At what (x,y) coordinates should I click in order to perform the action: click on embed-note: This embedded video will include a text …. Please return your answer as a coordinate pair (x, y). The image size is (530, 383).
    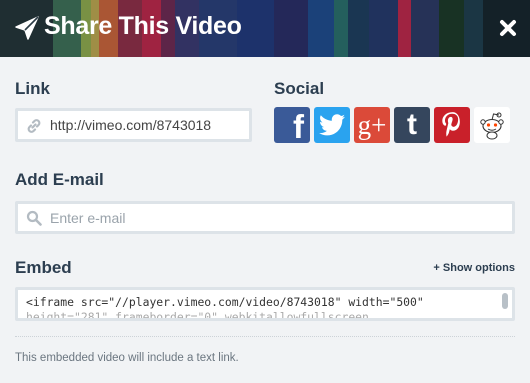
    Looking at the image, I should click on (127, 358).